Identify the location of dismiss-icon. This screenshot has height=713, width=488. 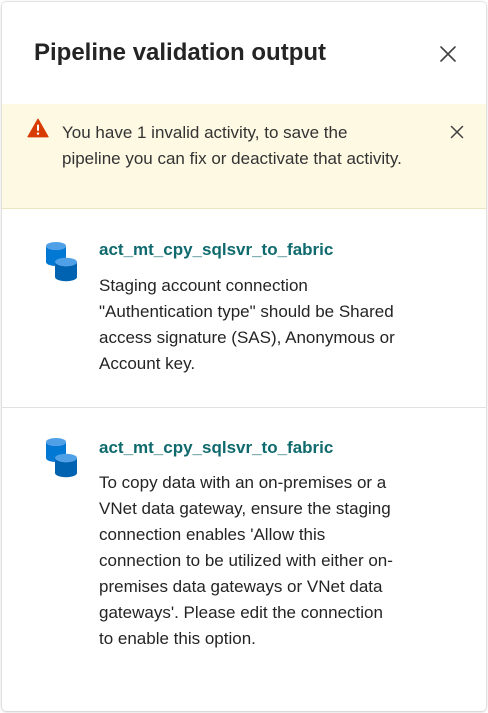
(457, 132).